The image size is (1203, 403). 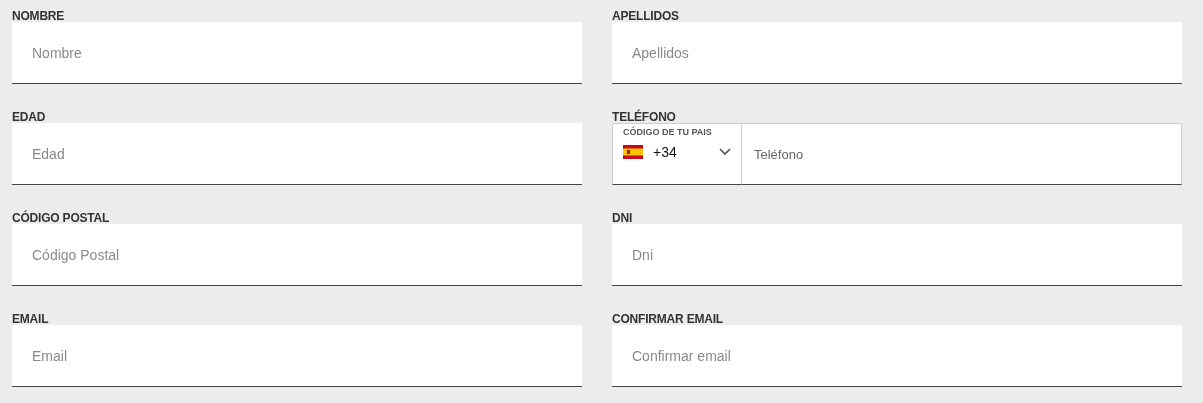 I want to click on text-field: Edad, so click(x=297, y=154).